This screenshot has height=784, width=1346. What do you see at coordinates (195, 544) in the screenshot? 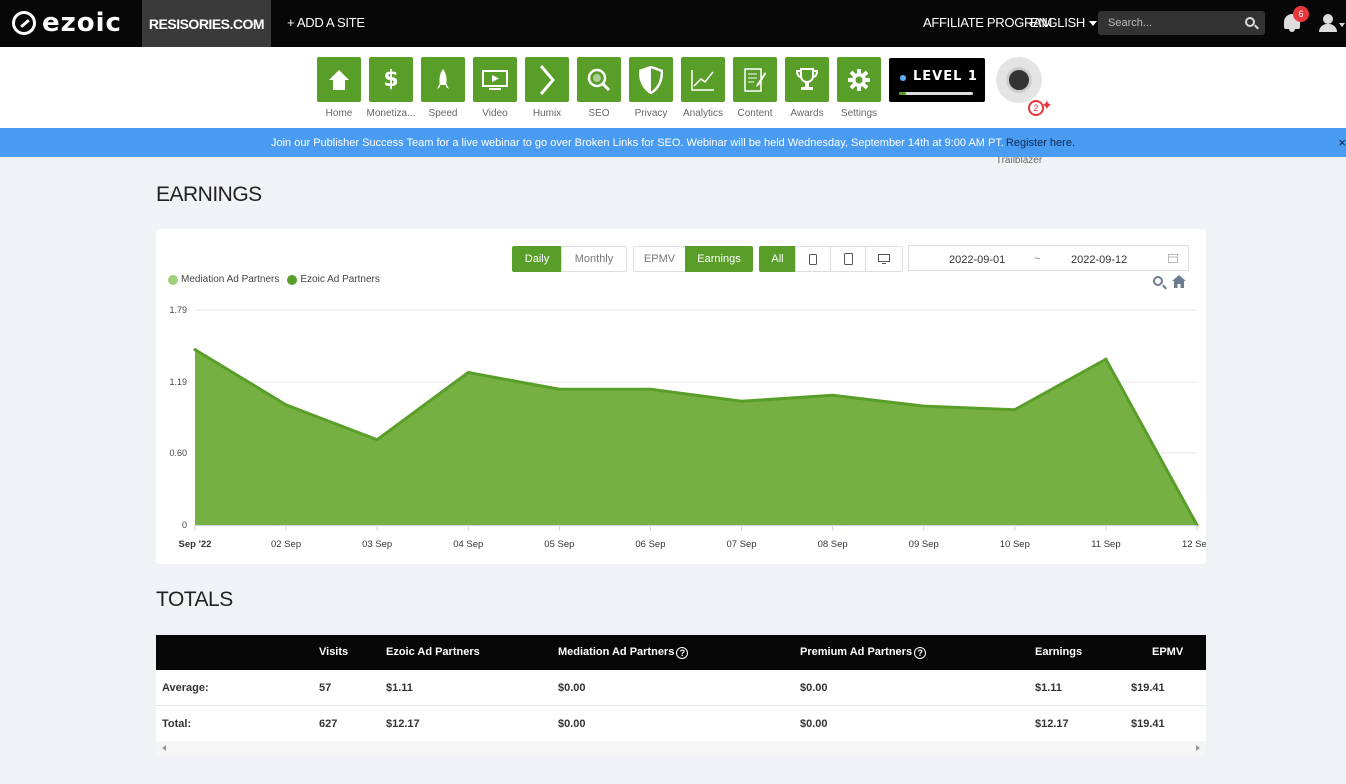
I see `x-tick-label: Sep '22` at bounding box center [195, 544].